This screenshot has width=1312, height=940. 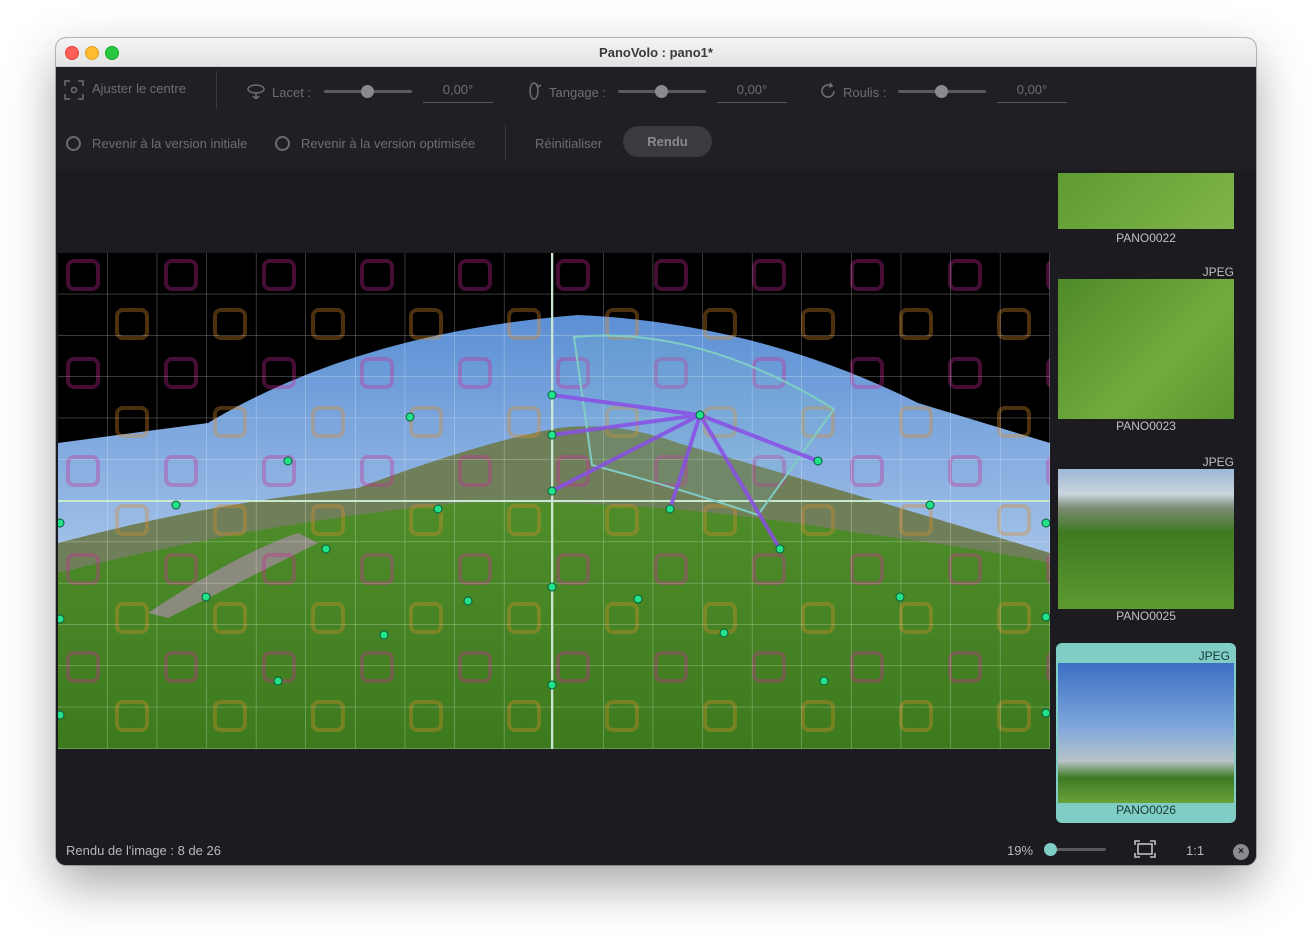 What do you see at coordinates (1146, 810) in the screenshot?
I see `thumbnail-name: PANO0026` at bounding box center [1146, 810].